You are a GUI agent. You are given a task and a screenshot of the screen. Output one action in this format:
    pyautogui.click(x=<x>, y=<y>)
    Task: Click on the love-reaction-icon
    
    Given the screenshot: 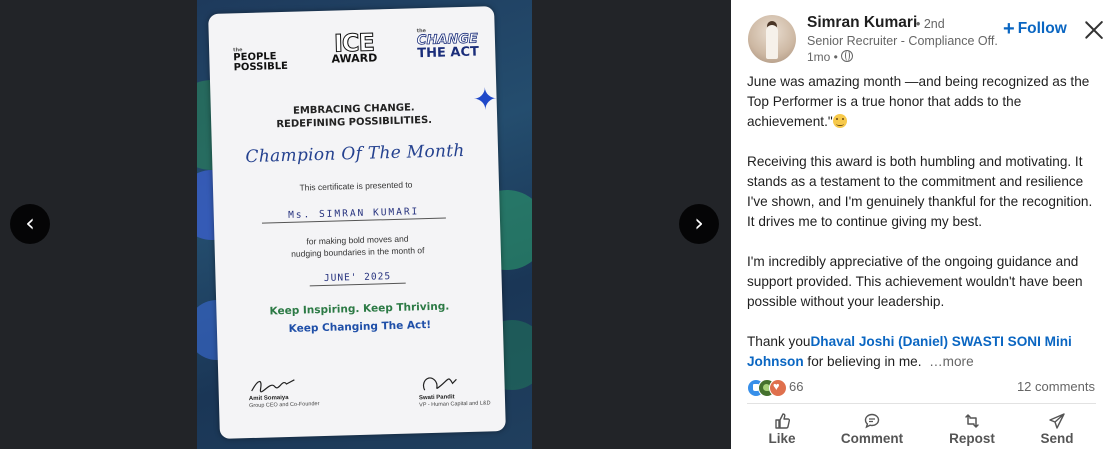 What is the action you would take?
    pyautogui.click(x=778, y=388)
    